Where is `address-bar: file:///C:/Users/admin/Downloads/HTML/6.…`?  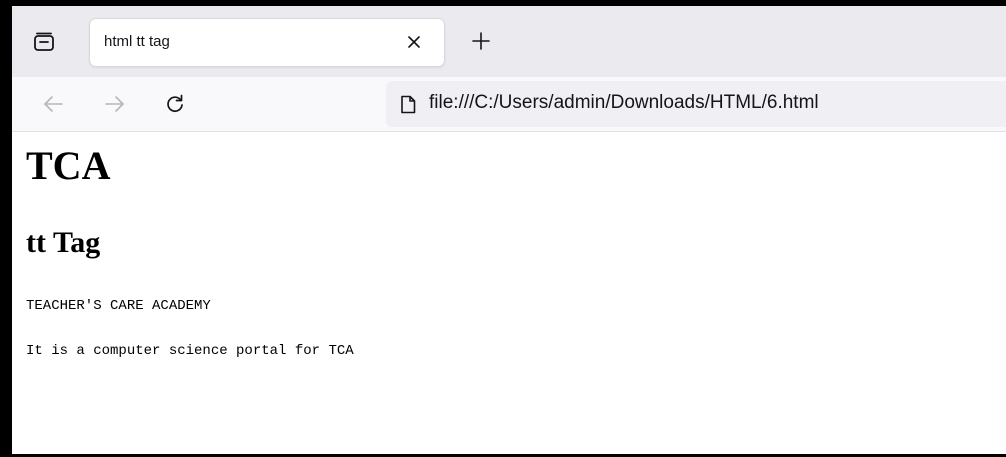 address-bar: file:///C:/Users/admin/Downloads/HTML/6.… is located at coordinates (696, 104).